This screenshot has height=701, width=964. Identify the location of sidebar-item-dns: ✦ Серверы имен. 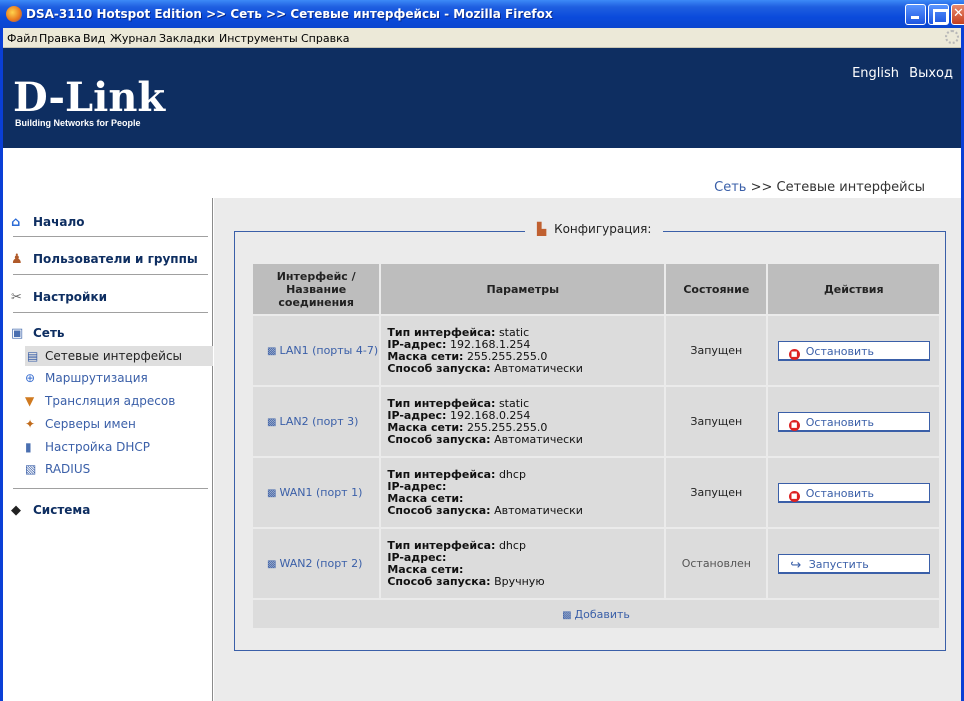
(80, 424).